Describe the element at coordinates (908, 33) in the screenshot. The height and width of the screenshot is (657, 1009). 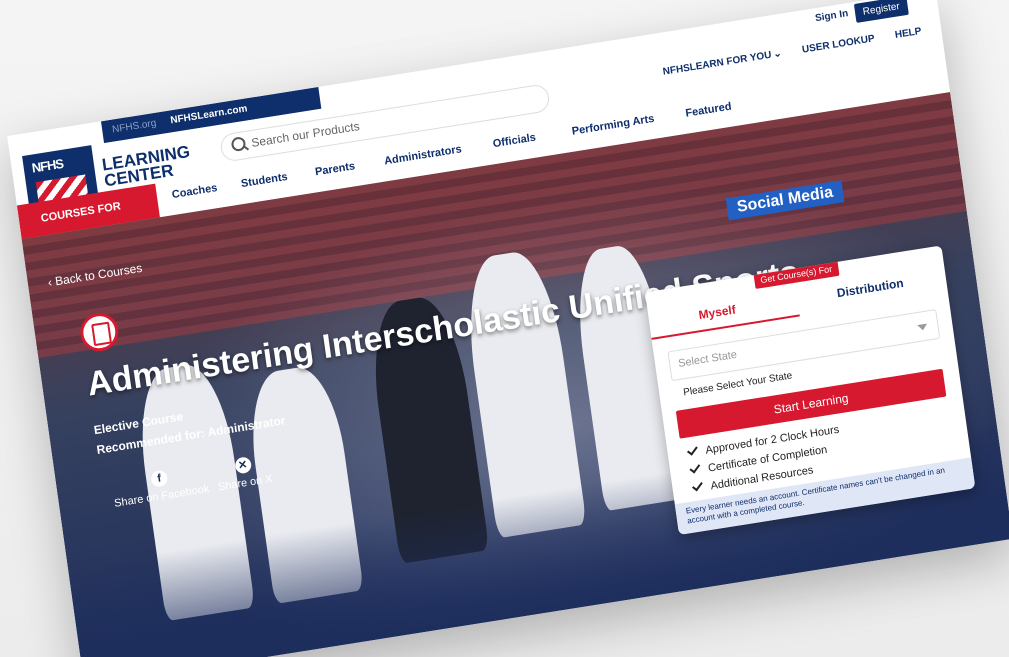
I see `nav-help: HELP` at that location.